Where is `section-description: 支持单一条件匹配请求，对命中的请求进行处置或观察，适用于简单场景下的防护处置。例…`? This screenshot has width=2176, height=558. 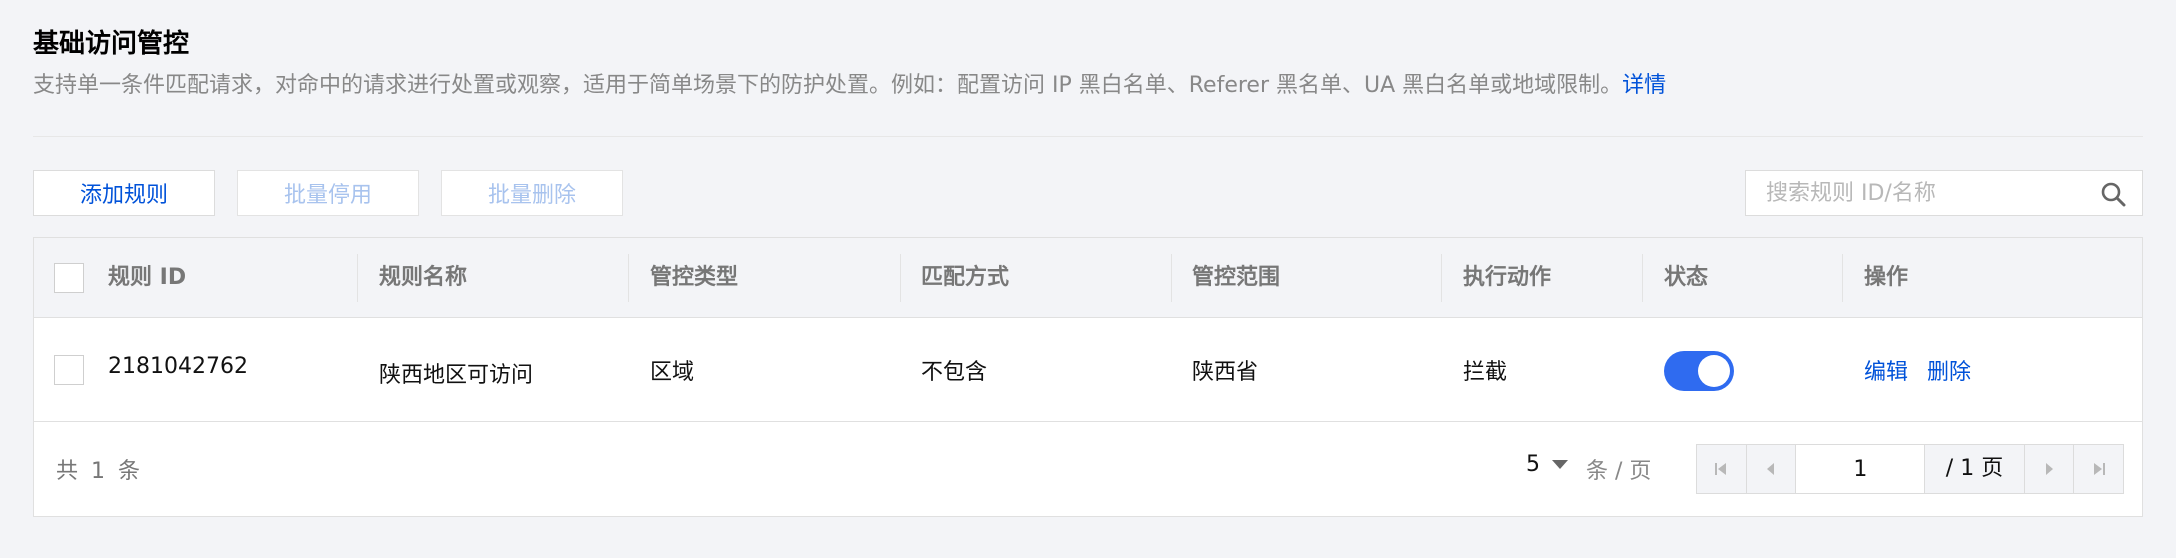 section-description: 支持单一条件匹配请求，对命中的请求进行处置或观察，适用于简单场景下的防护处置。例… is located at coordinates (849, 86).